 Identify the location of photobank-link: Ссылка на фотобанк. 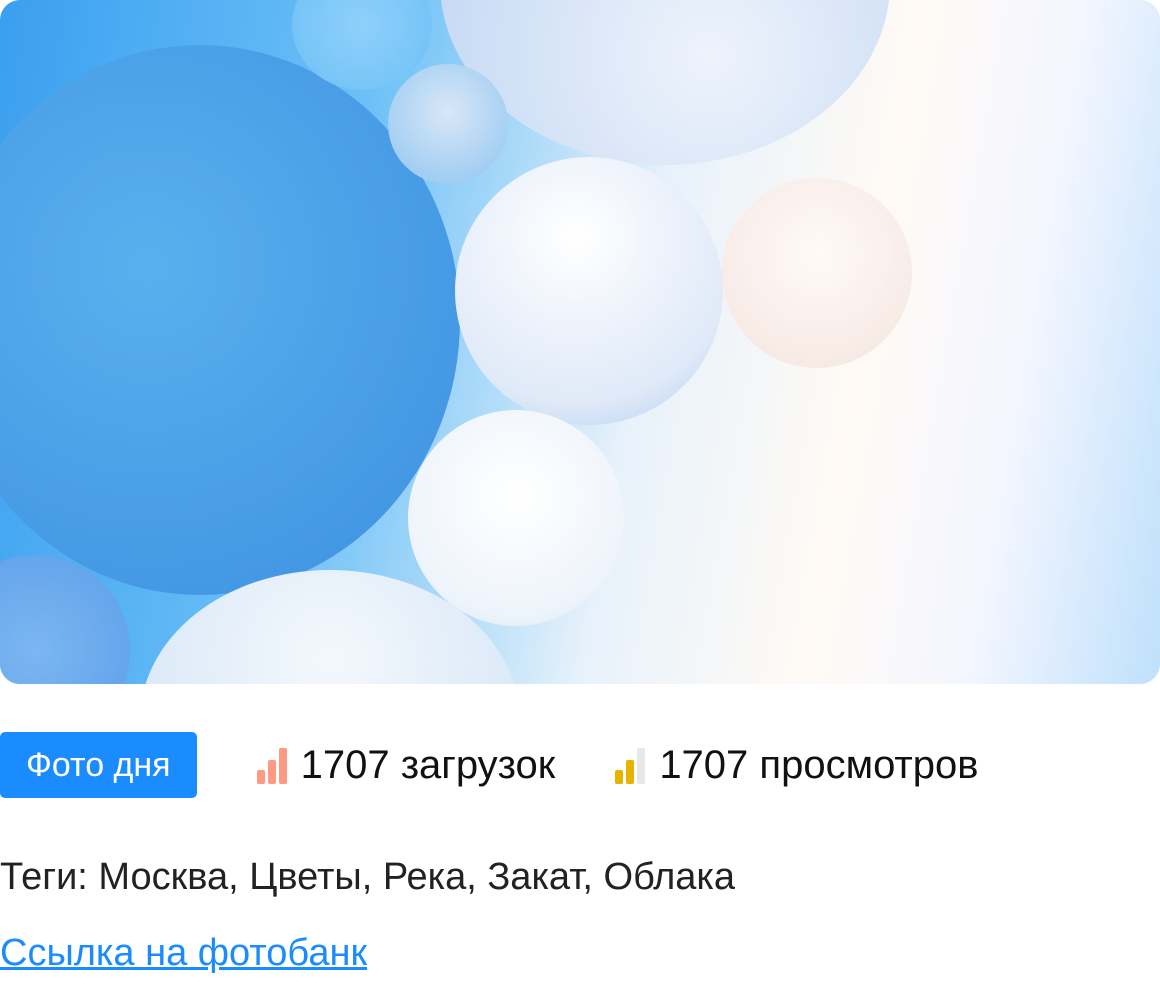
(183, 953).